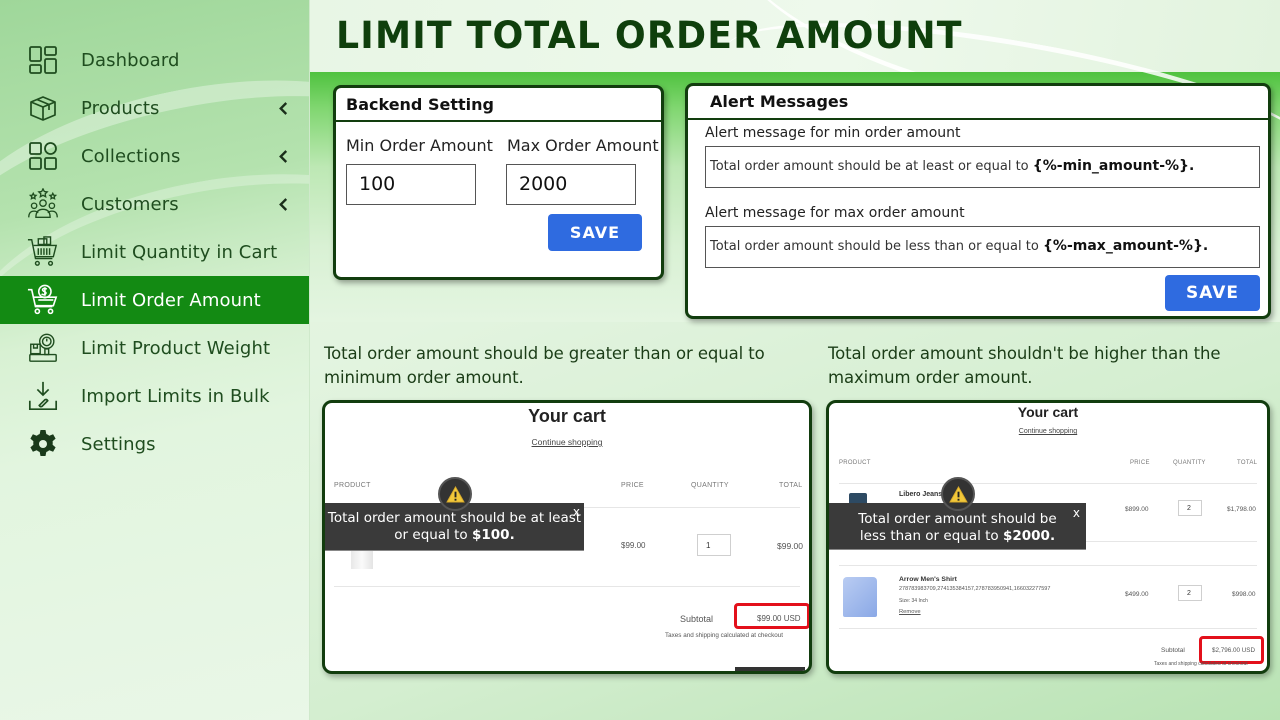 This screenshot has width=1280, height=720. What do you see at coordinates (419, 145) in the screenshot?
I see `min-order-amount-label: Min Order Amount` at bounding box center [419, 145].